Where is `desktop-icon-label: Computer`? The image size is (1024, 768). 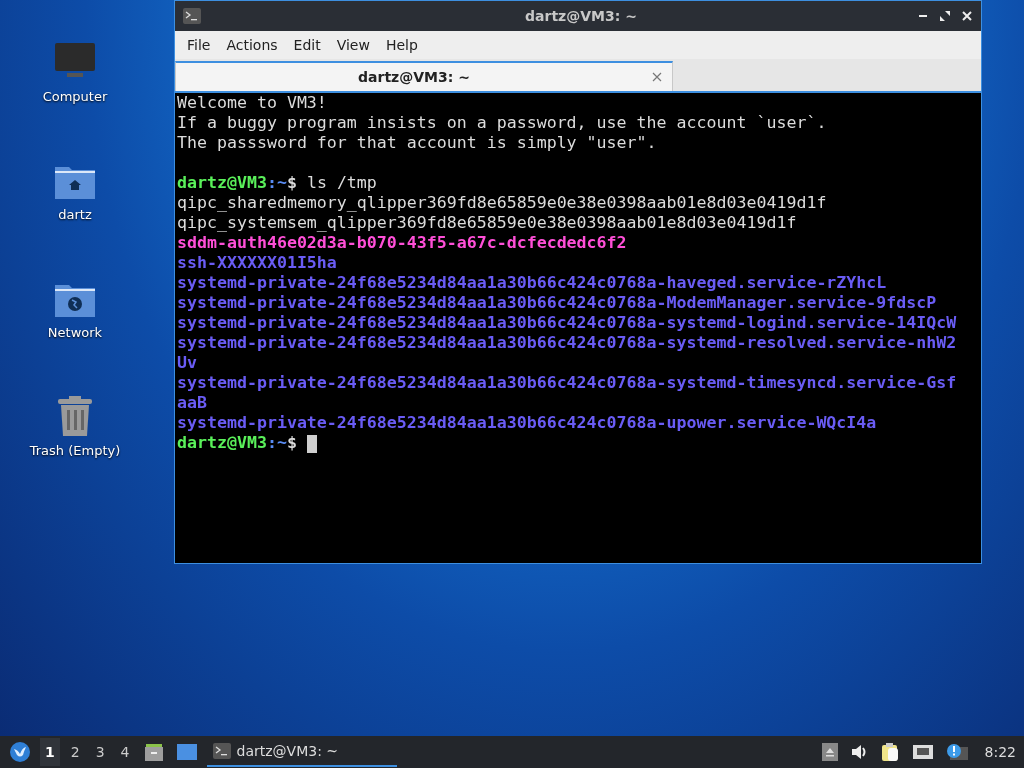 desktop-icon-label: Computer is located at coordinates (75, 96).